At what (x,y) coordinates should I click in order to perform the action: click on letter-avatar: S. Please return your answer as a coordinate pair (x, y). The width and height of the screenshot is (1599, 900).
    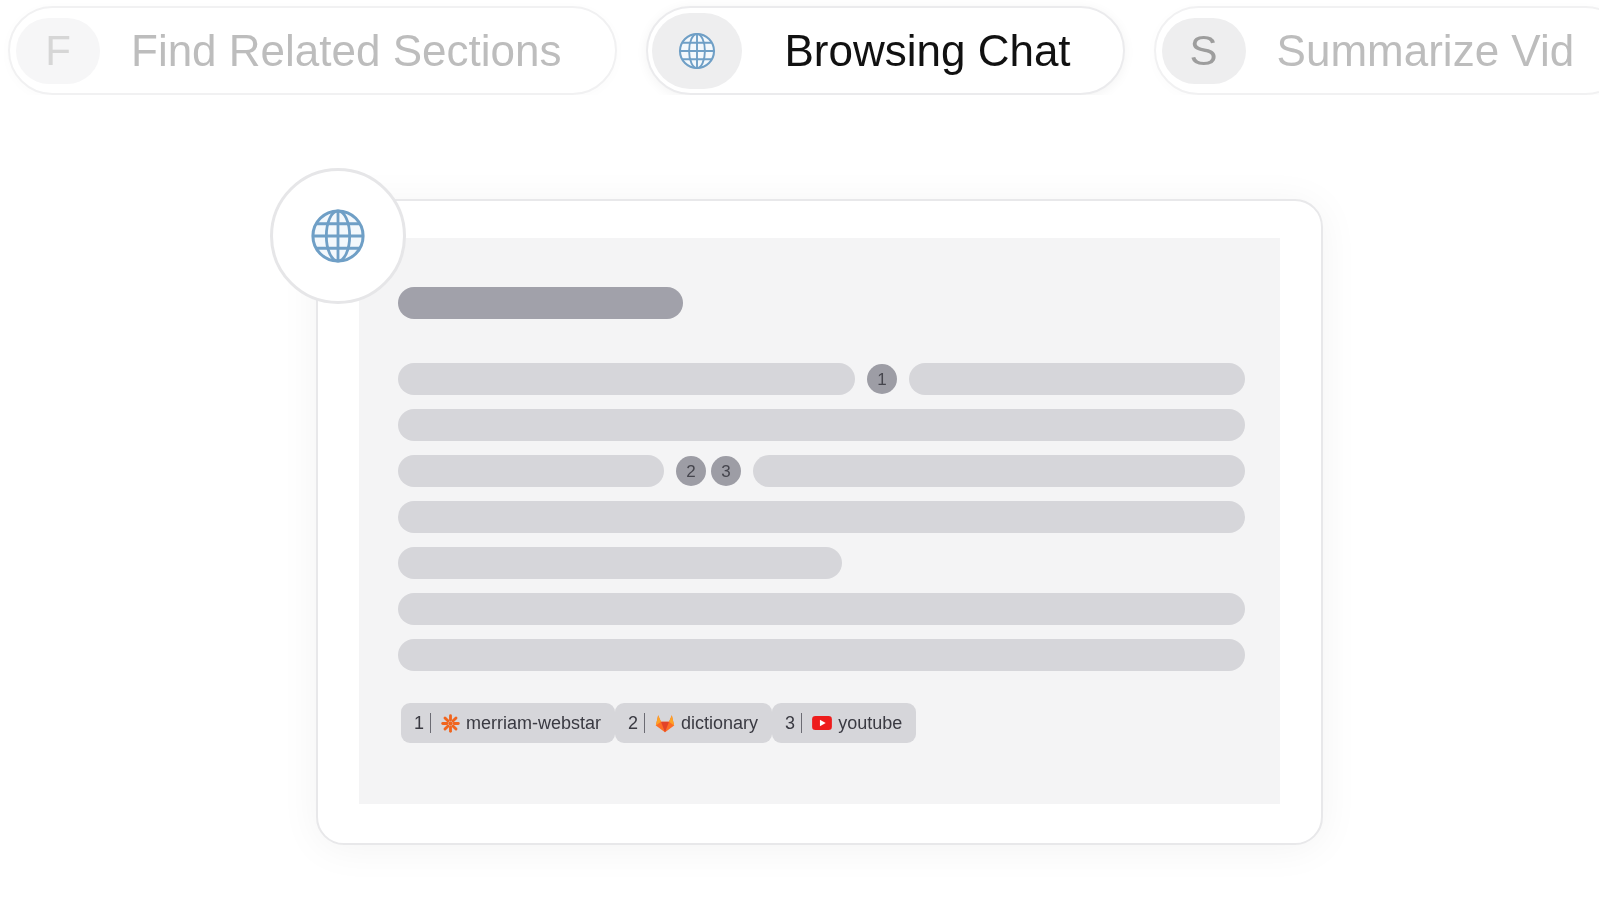
    Looking at the image, I should click on (1203, 50).